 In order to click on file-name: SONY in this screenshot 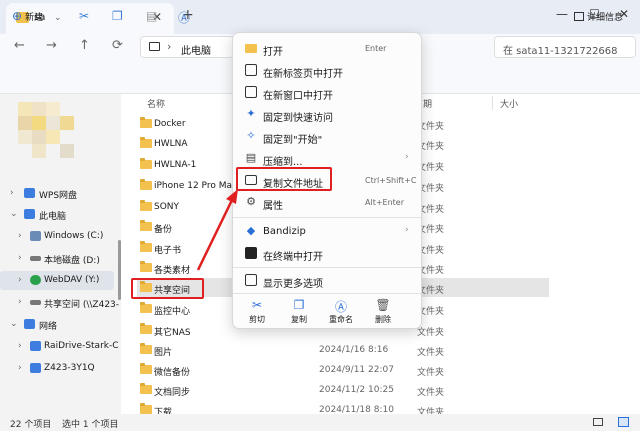, I will do `click(167, 207)`.